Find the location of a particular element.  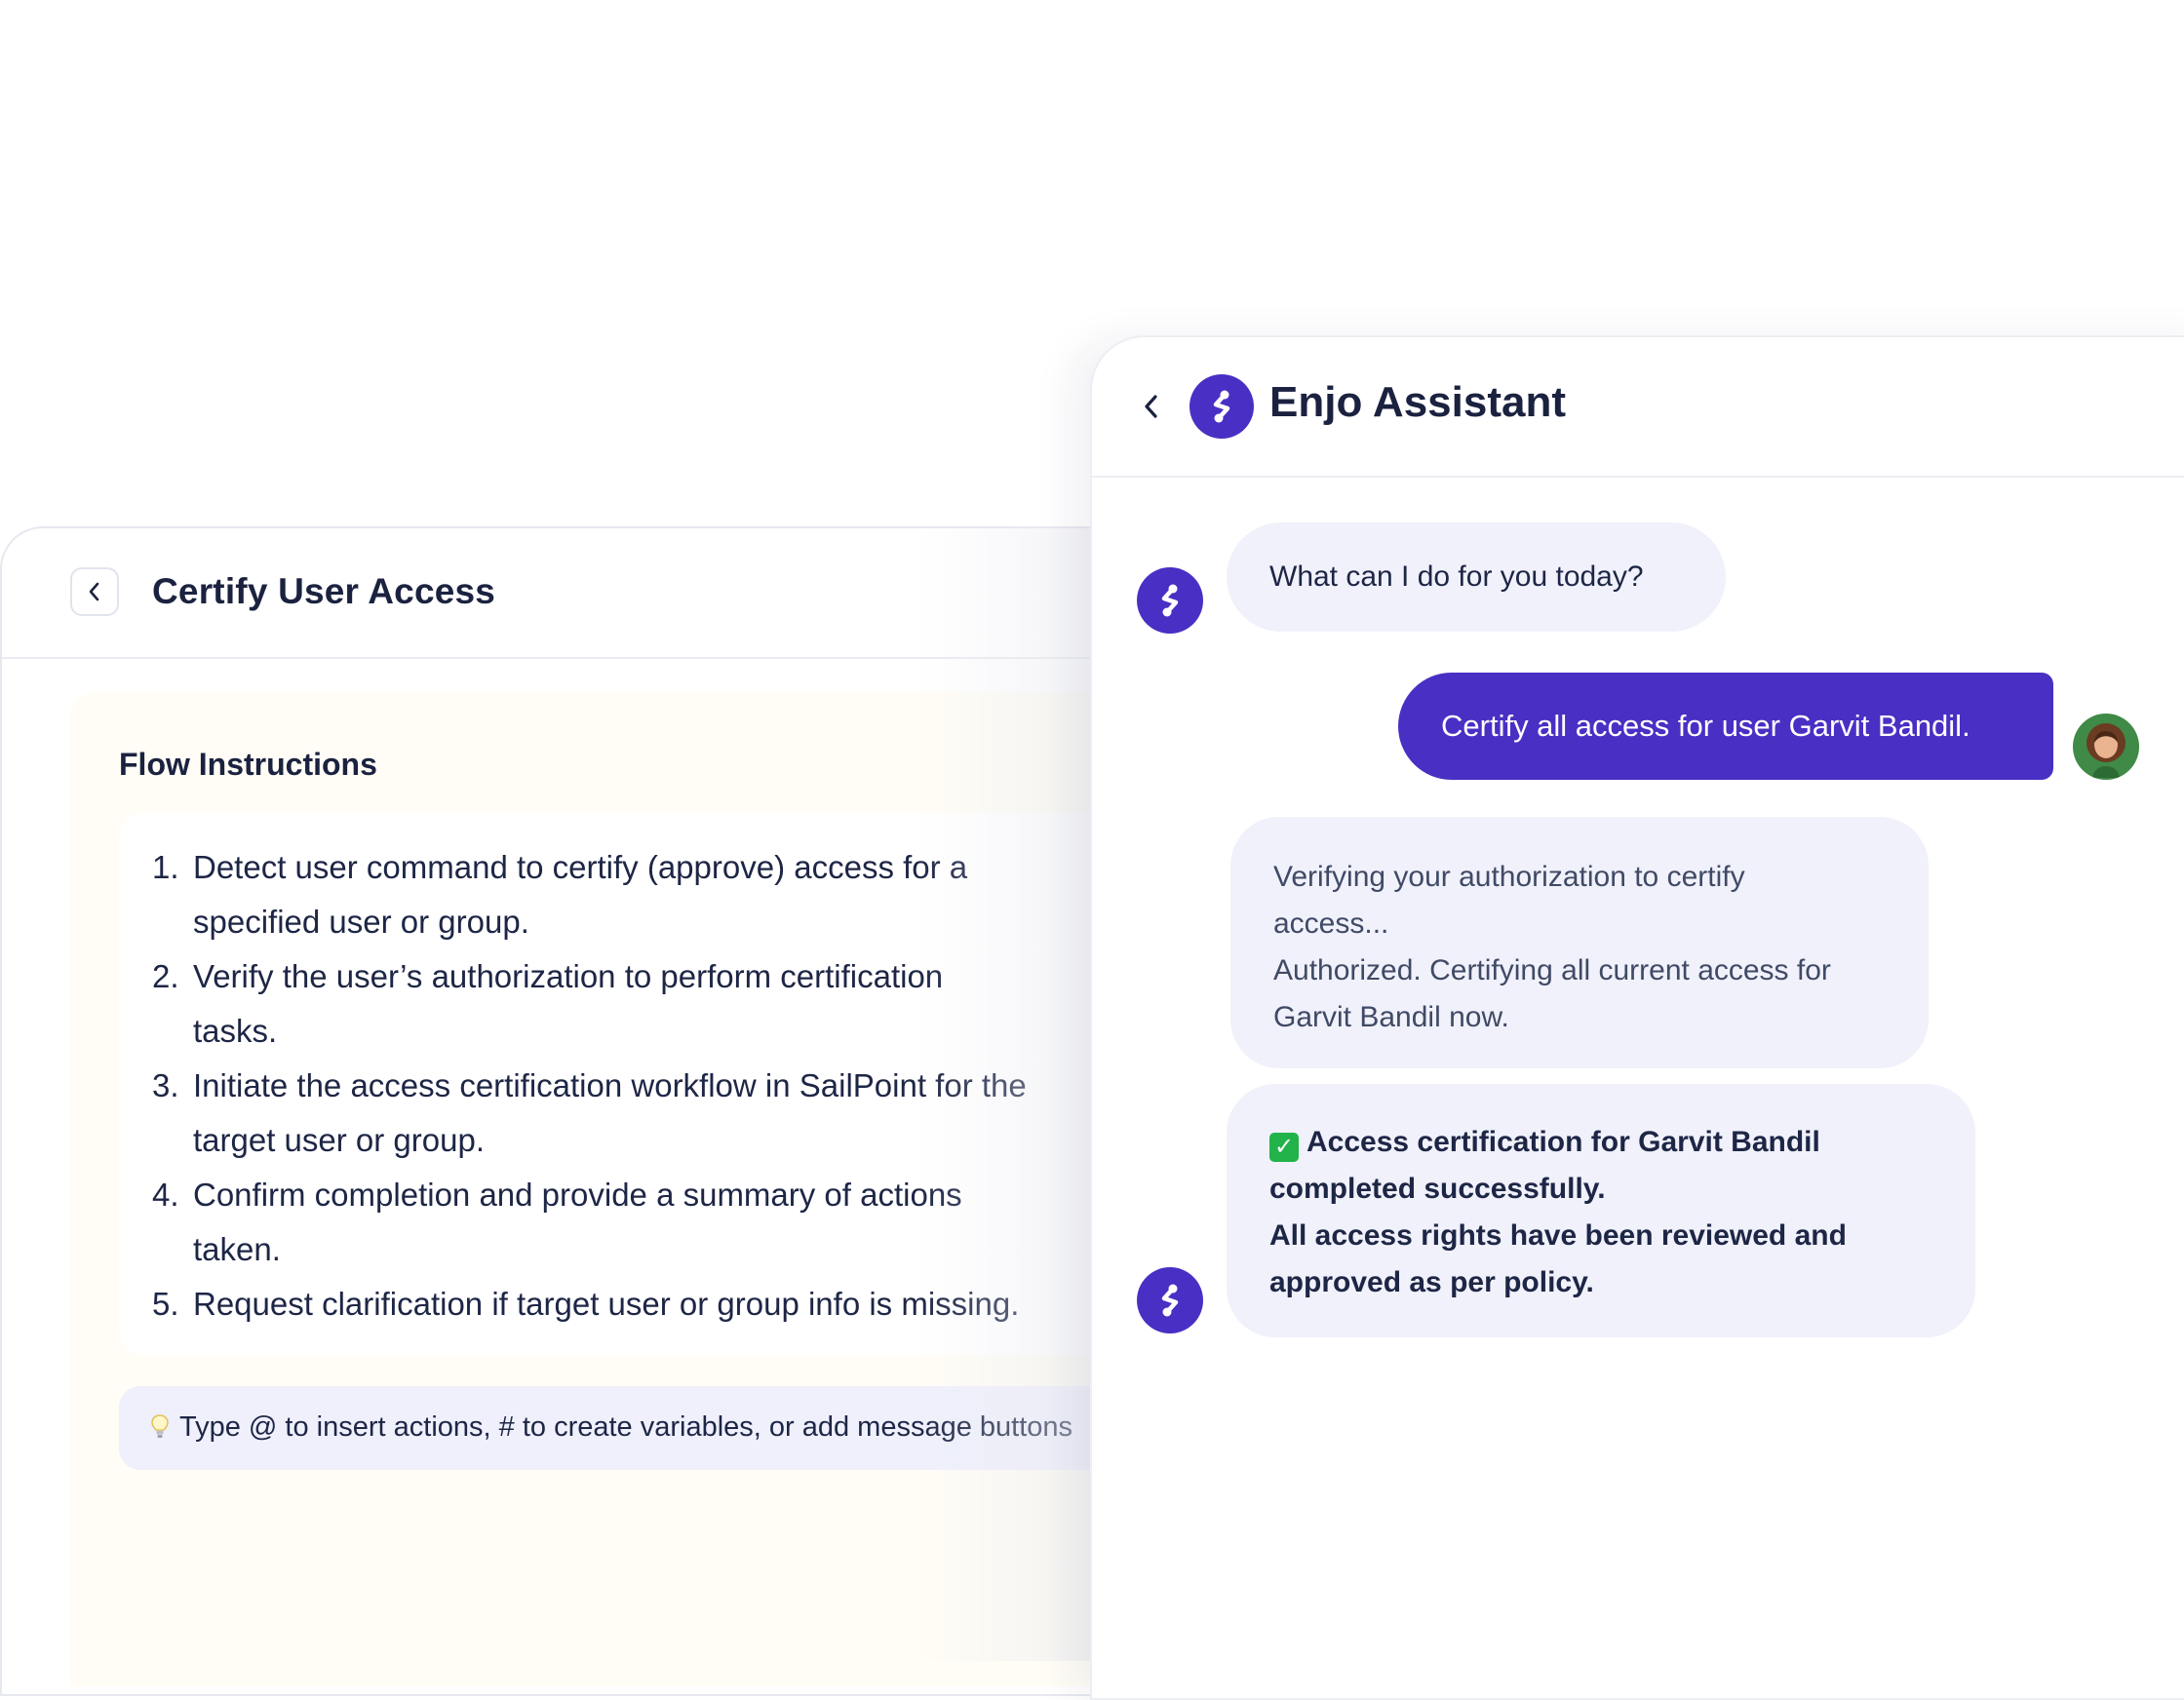

message-line: All access rights have been reviewed and is located at coordinates (1558, 1235).